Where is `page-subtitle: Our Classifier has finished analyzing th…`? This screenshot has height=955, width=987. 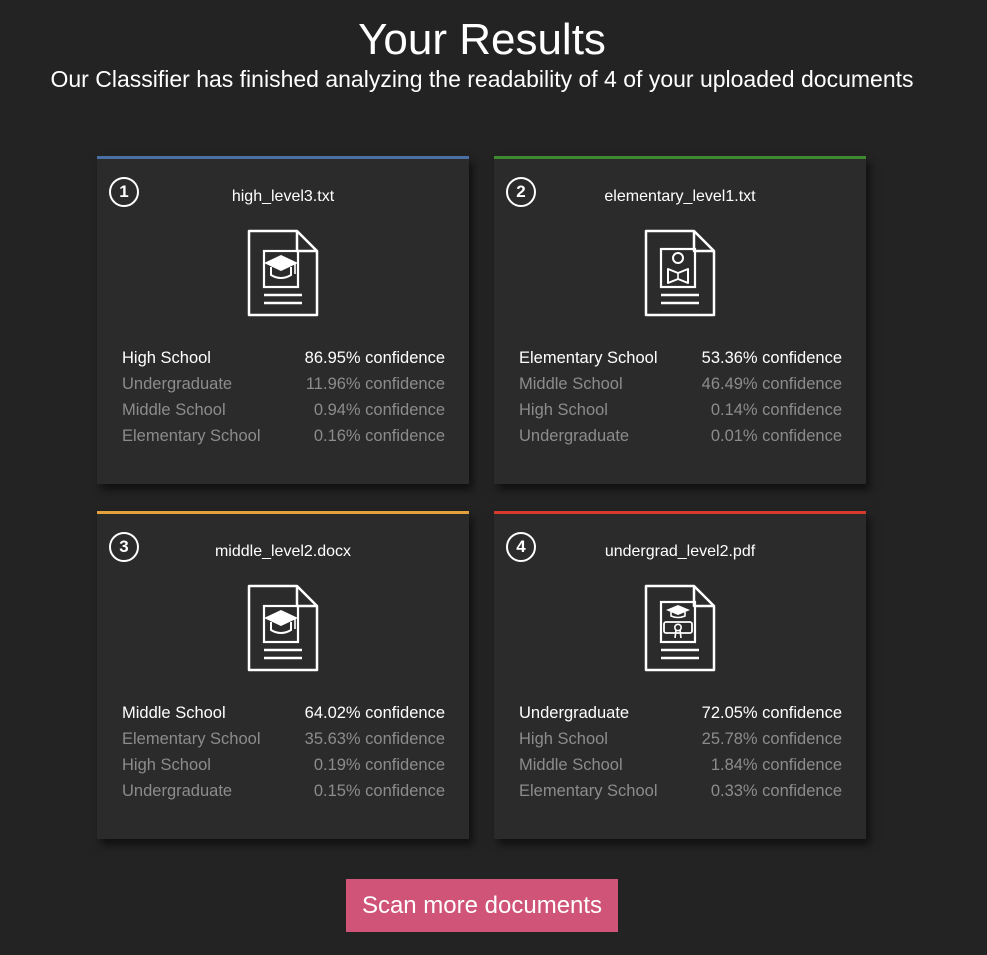 page-subtitle: Our Classifier has finished analyzing th… is located at coordinates (482, 79).